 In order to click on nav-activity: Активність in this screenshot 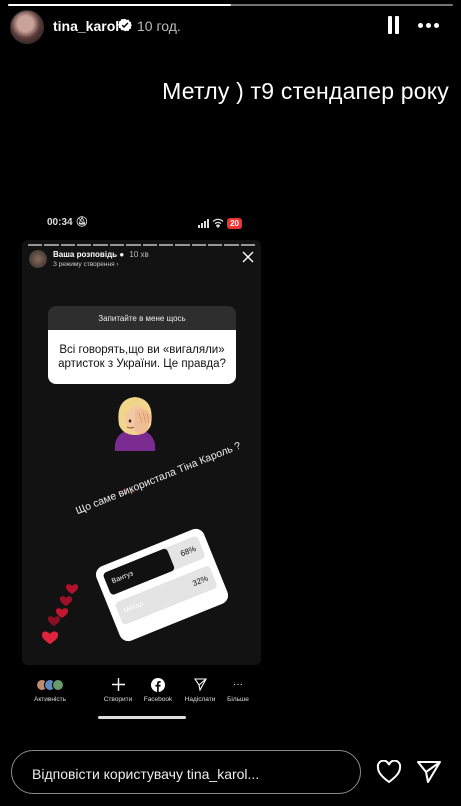, I will do `click(50, 689)`.